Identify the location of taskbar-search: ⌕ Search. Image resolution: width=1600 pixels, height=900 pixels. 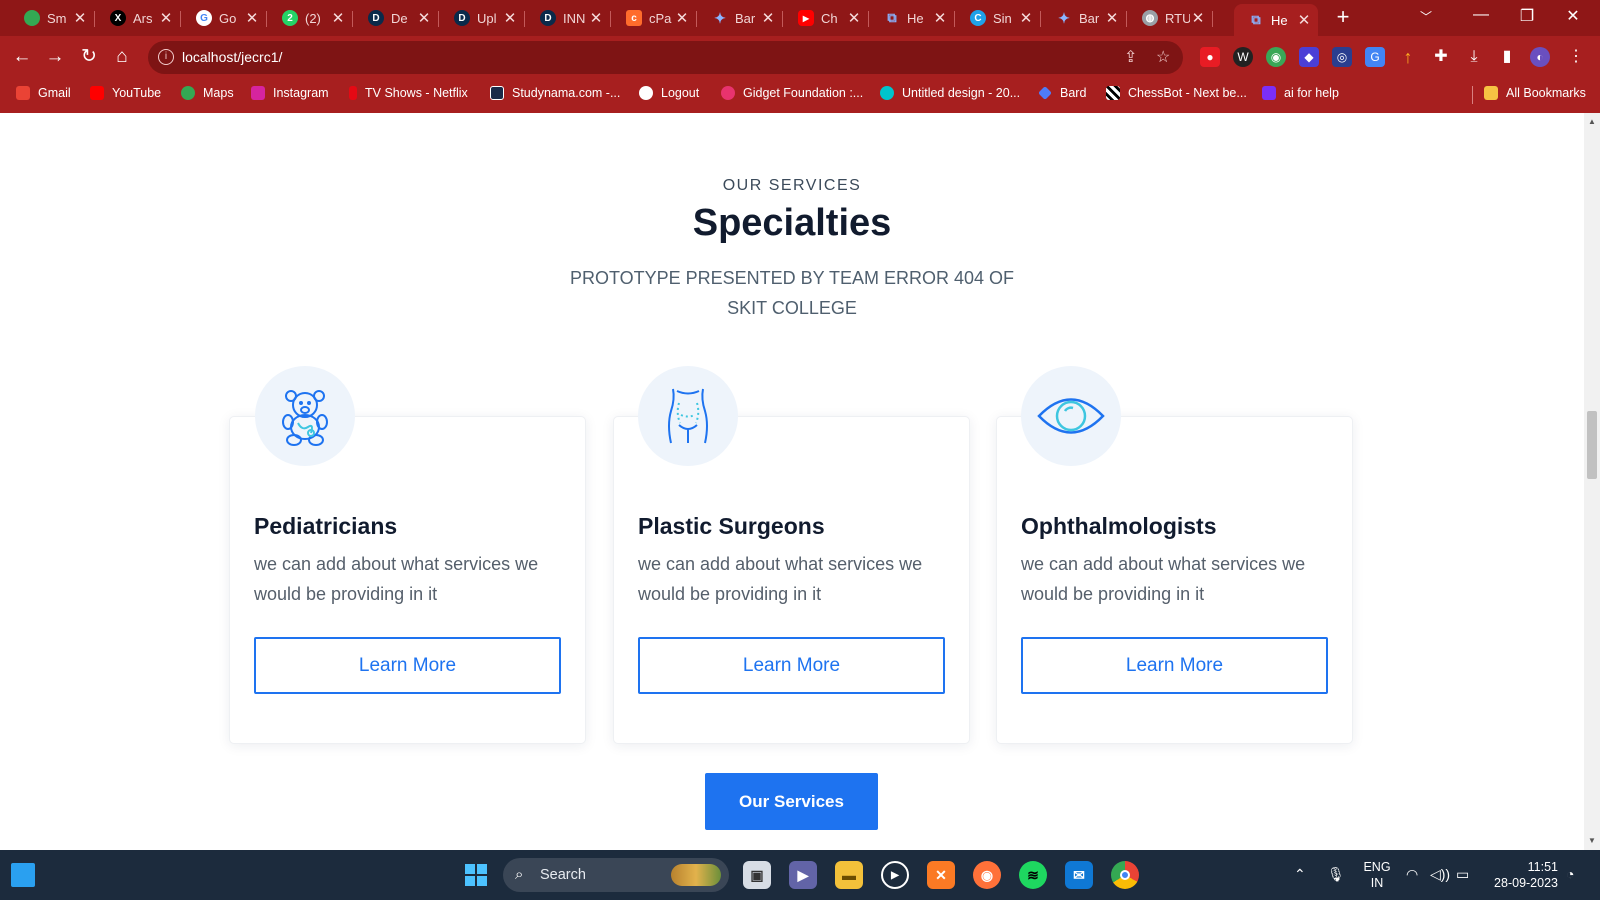
(616, 875).